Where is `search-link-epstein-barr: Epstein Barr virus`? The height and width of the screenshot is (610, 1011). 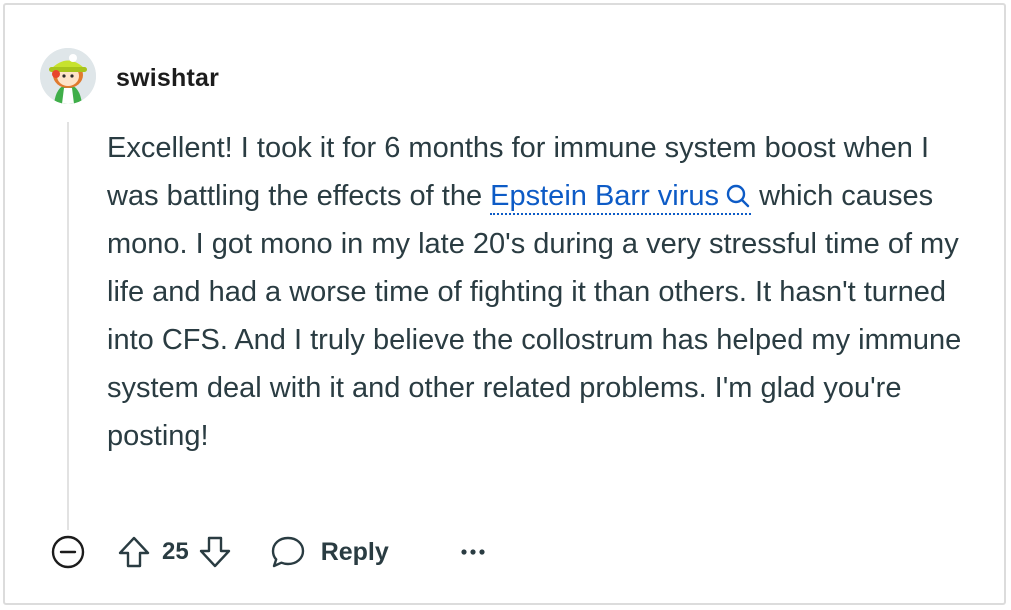 search-link-epstein-barr: Epstein Barr virus is located at coordinates (621, 197).